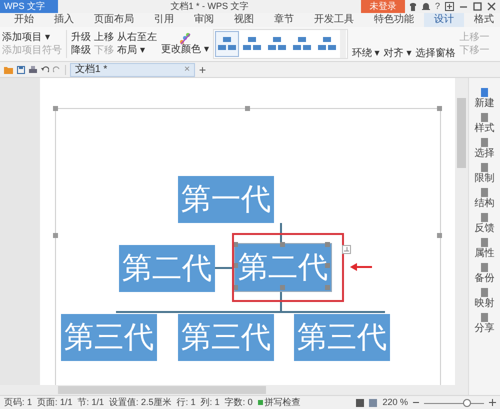  Describe the element at coordinates (91, 69) in the screenshot. I see `tab-title: 文档1 *` at that location.